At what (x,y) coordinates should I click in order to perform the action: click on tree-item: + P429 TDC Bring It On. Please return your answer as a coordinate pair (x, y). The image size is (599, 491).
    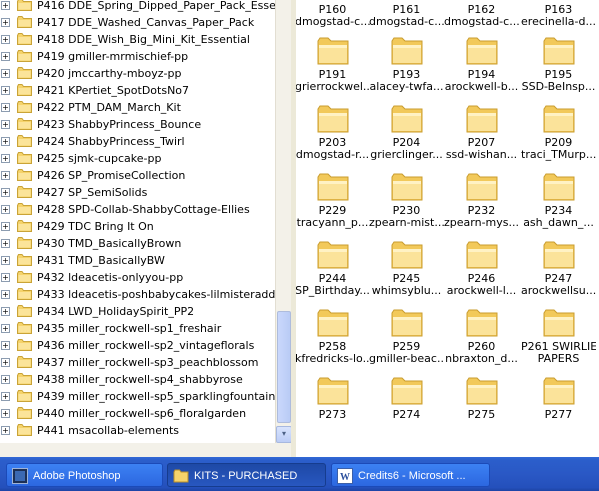
    Looking at the image, I should click on (137, 226).